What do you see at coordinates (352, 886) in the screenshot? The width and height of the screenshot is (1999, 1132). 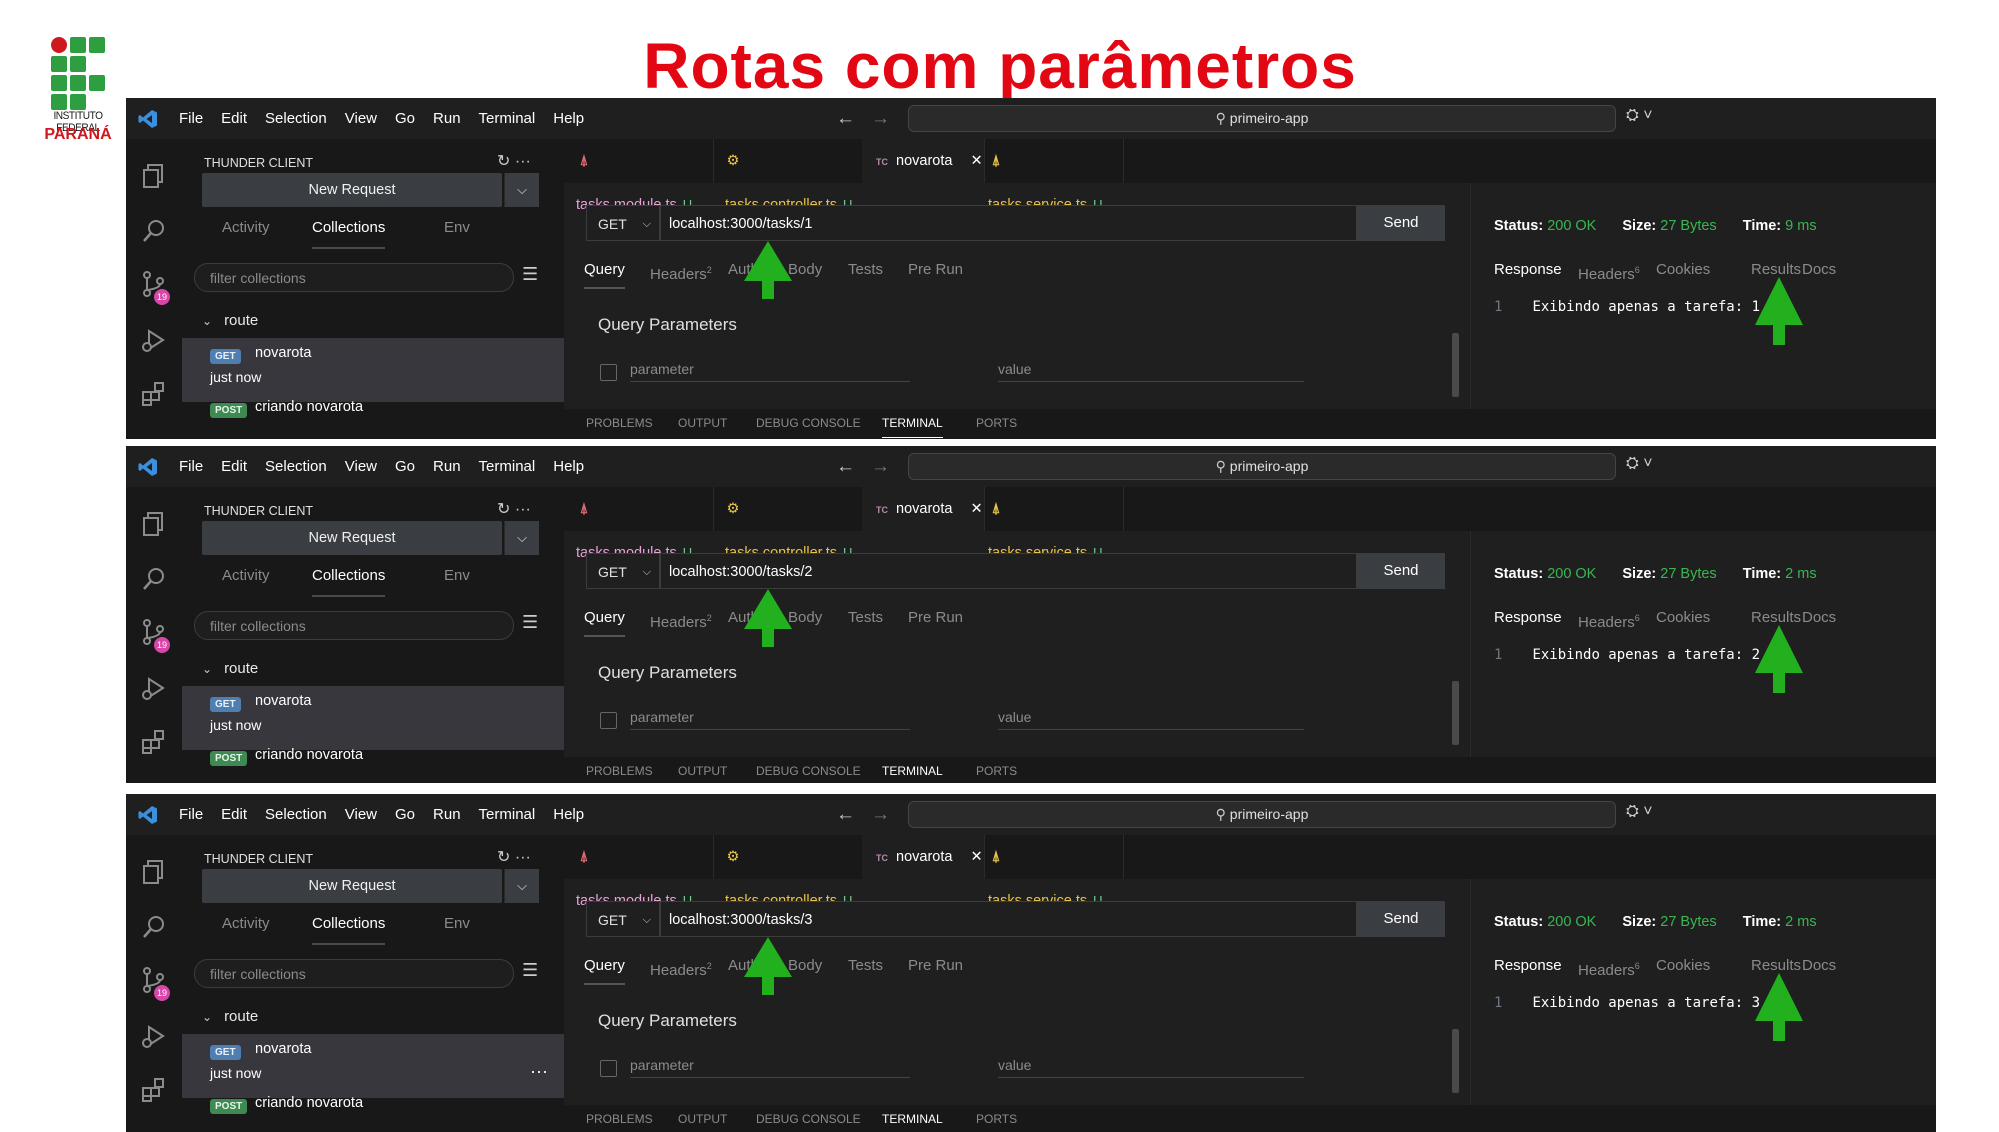 I see `new-request-button: New Request` at bounding box center [352, 886].